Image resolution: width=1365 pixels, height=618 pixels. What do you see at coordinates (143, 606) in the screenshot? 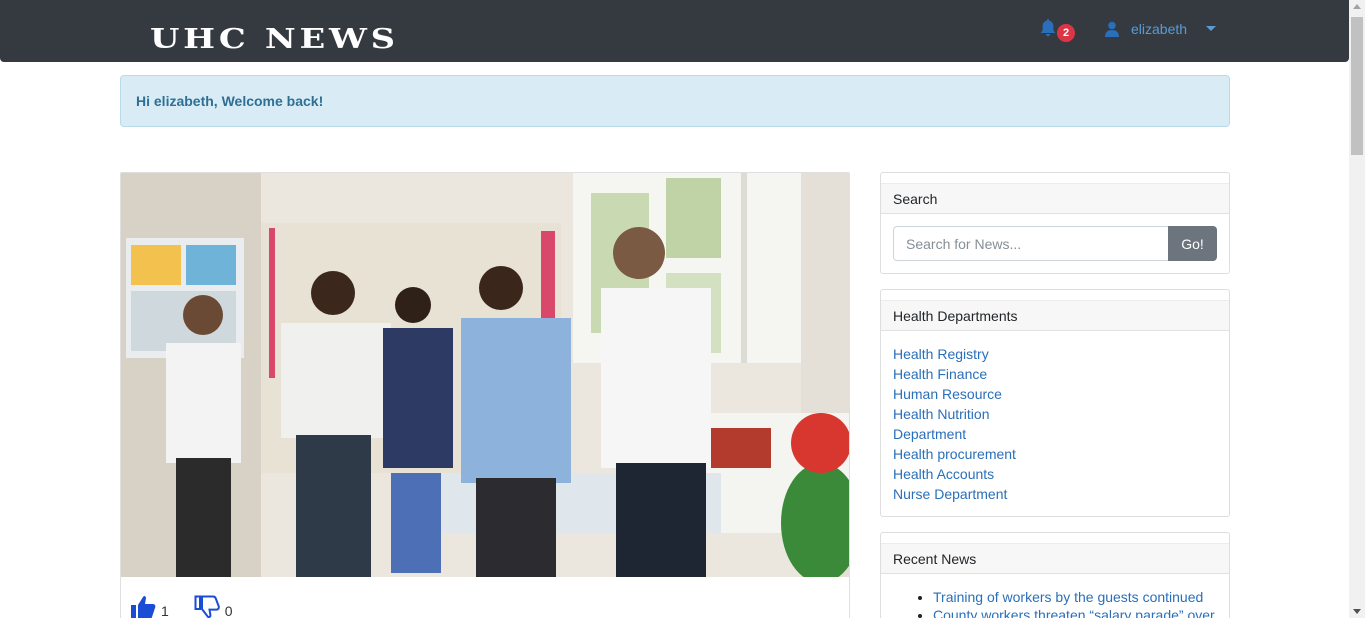
I see `thumbs-up-icon` at bounding box center [143, 606].